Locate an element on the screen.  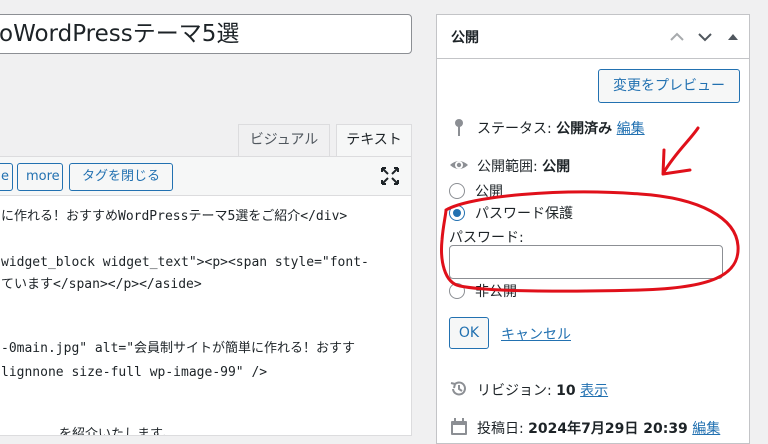
chevron-down-icon is located at coordinates (705, 37).